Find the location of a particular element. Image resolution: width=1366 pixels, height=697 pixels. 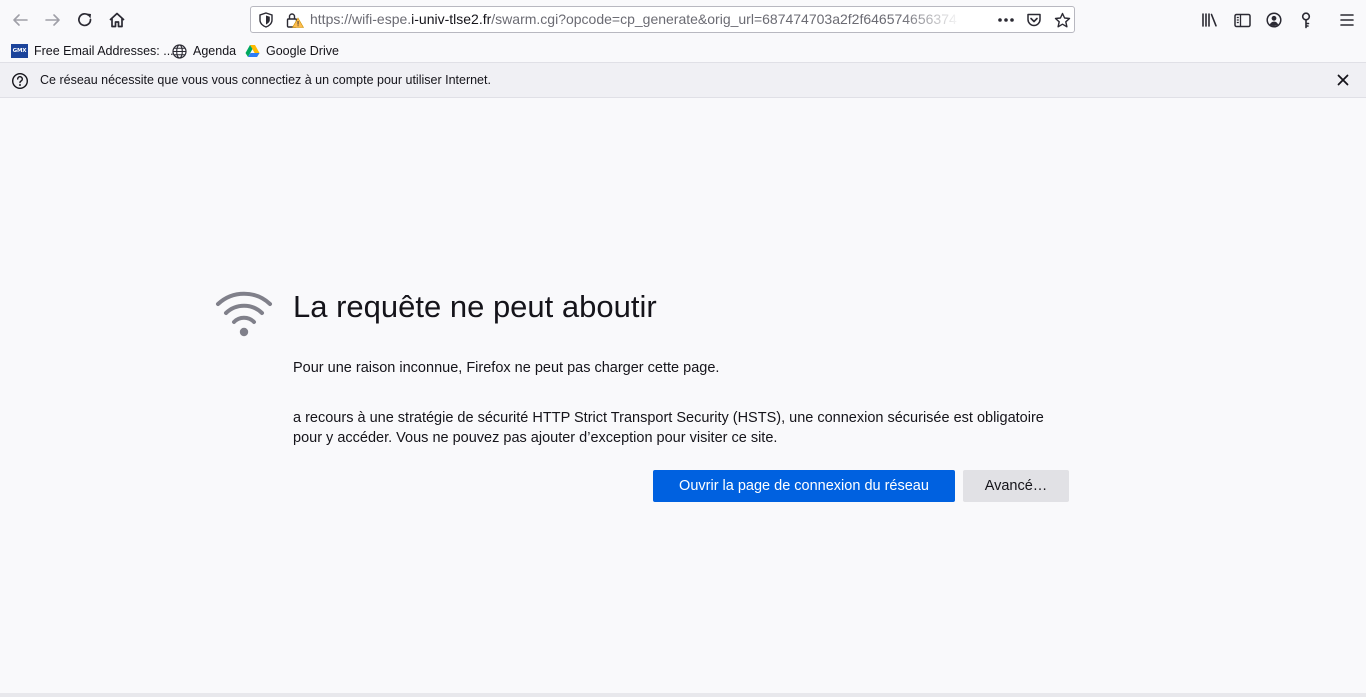

account-button is located at coordinates (1274, 20).